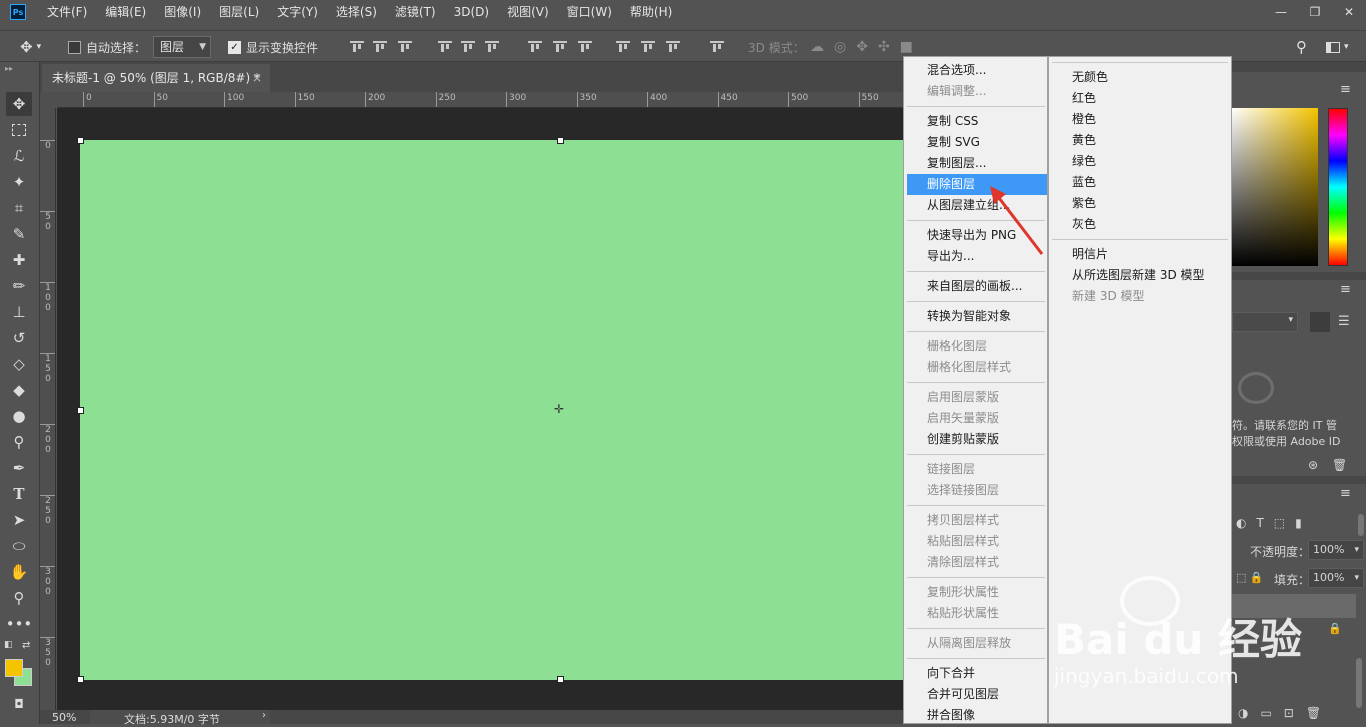  Describe the element at coordinates (19, 156) in the screenshot. I see `lasso-tool-icon: ℒ` at that location.